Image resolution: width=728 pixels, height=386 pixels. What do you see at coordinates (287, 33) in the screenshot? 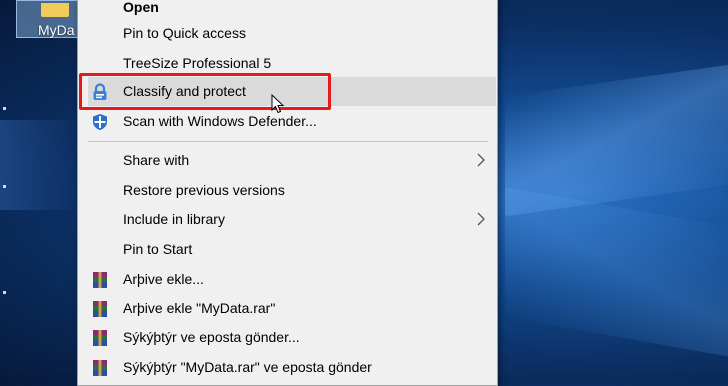
I see `menu-item-pin-quick-access: Pin to Quick access` at bounding box center [287, 33].